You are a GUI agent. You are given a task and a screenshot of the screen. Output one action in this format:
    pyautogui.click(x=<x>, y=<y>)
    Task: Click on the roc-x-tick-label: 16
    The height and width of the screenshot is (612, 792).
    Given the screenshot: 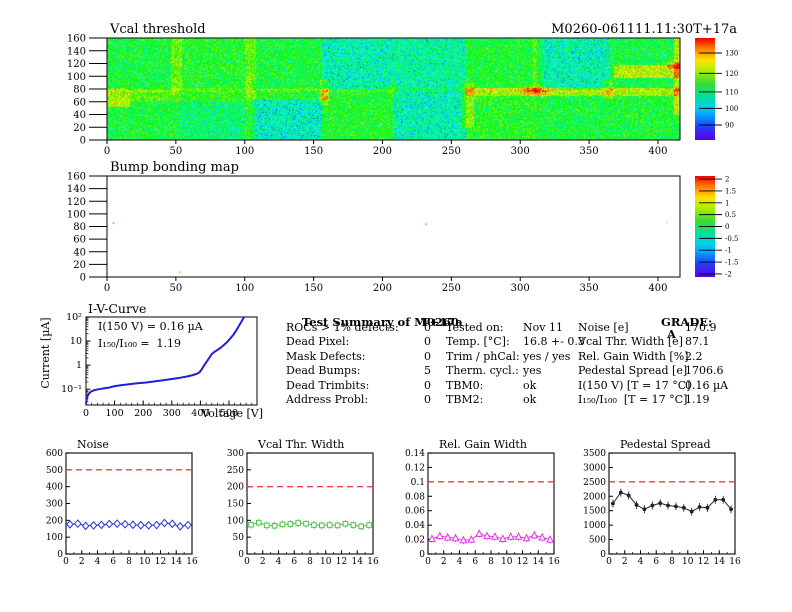 What is the action you would take?
    pyautogui.click(x=735, y=562)
    